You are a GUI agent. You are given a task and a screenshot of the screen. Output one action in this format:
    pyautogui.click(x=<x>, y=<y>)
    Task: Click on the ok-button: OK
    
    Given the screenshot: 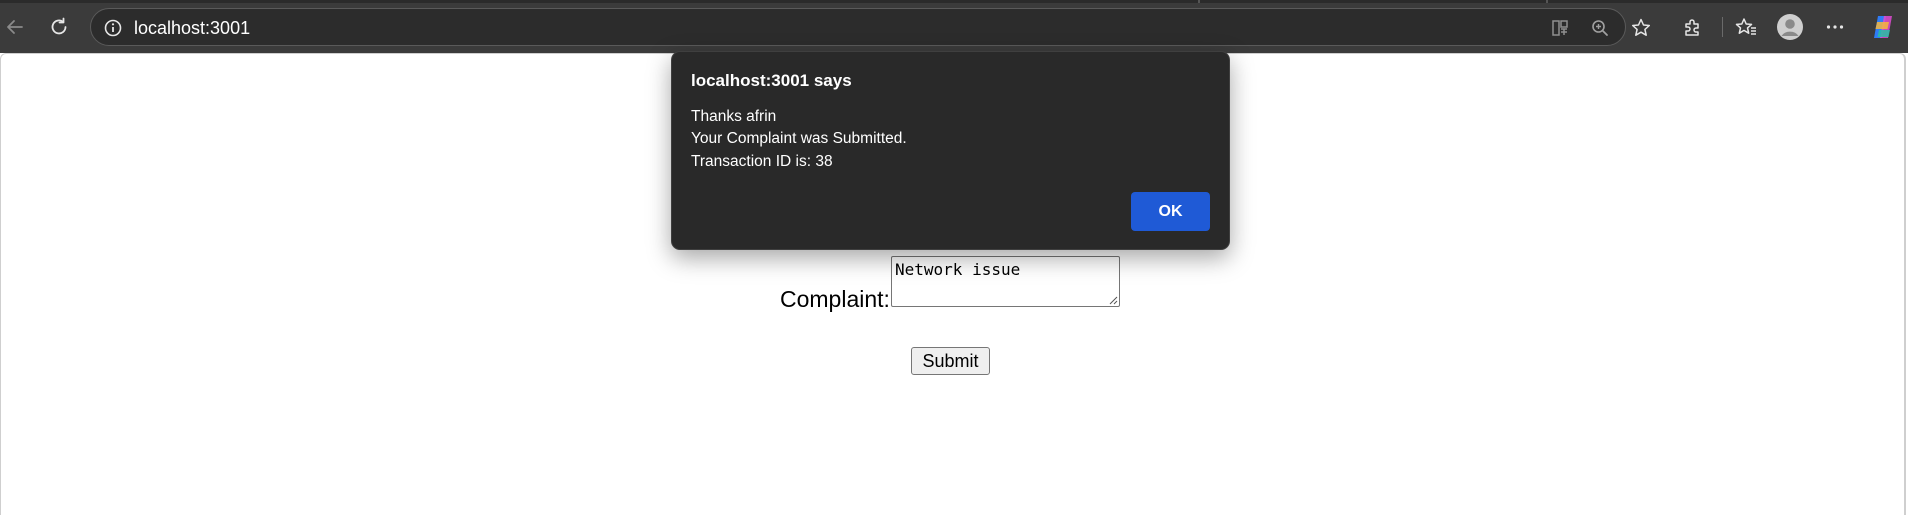 What is the action you would take?
    pyautogui.click(x=1170, y=211)
    